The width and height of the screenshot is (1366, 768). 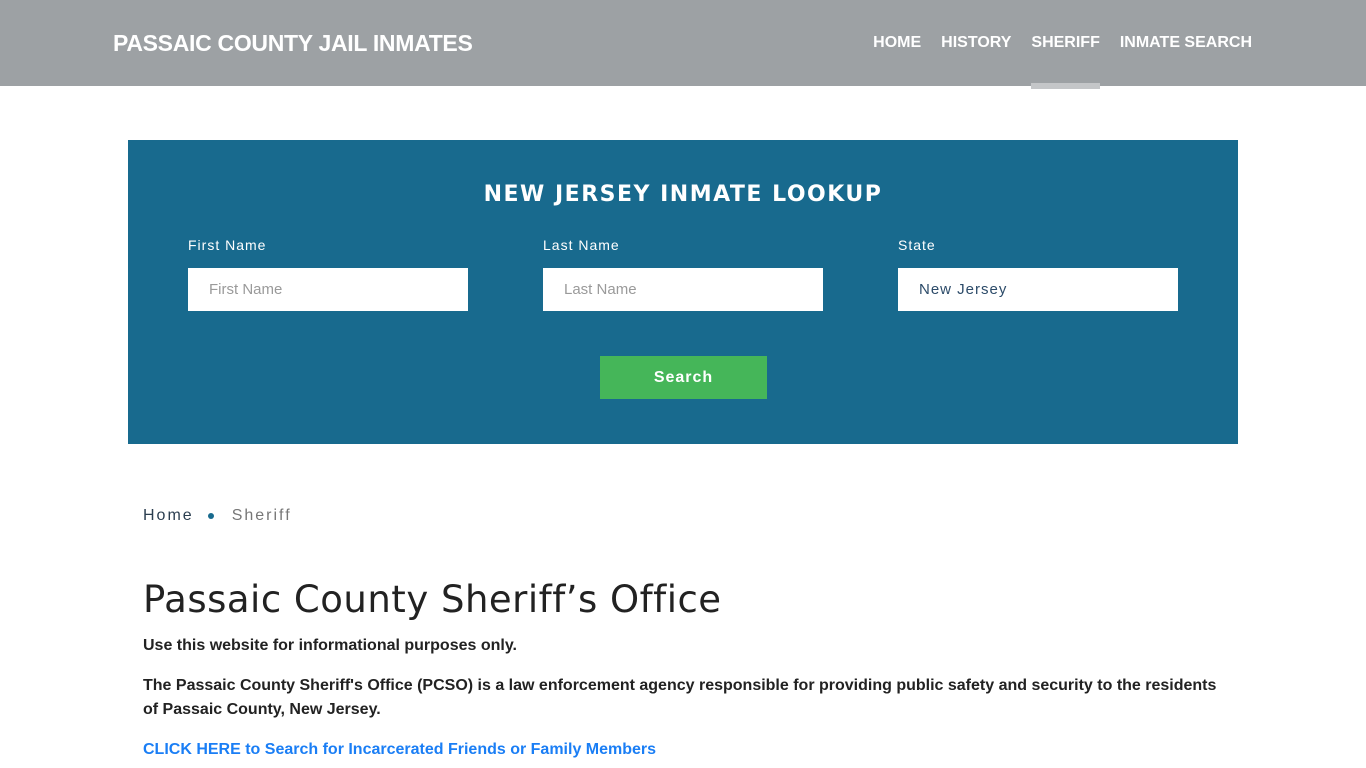 I want to click on first-name-label: First Name, so click(x=227, y=245).